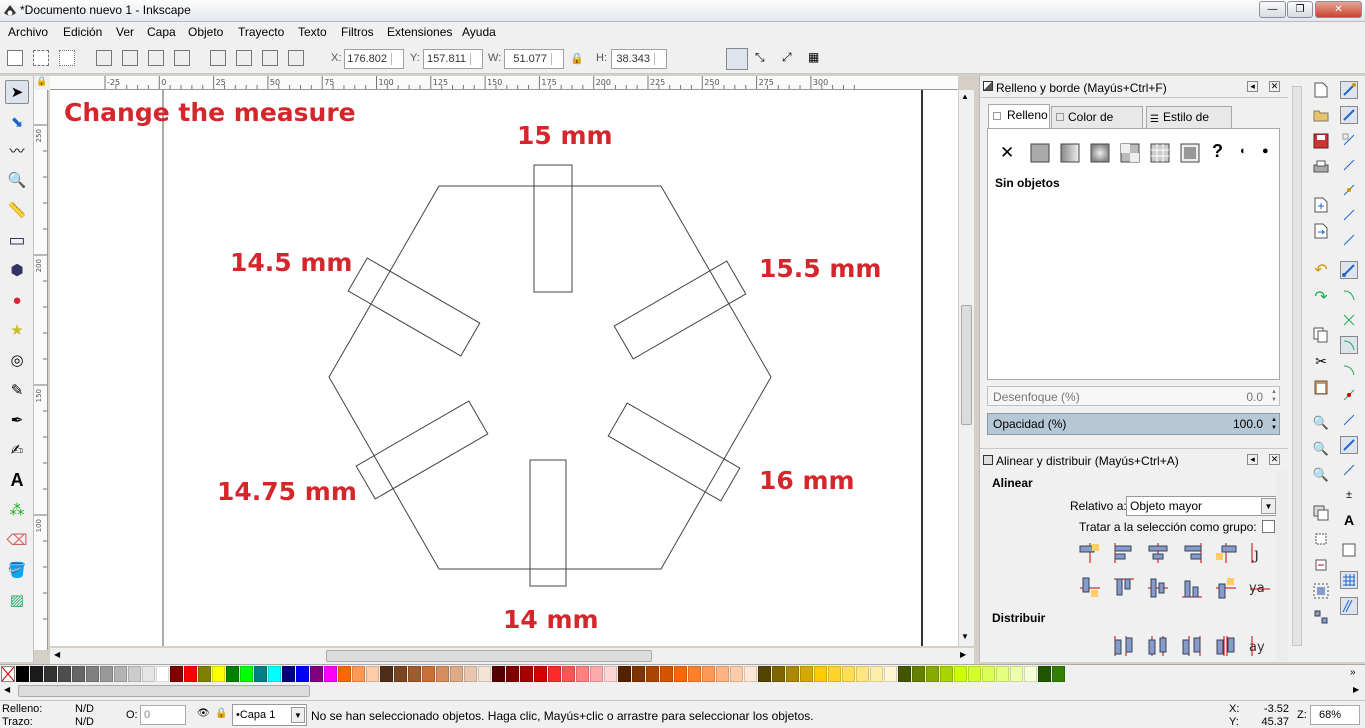  I want to click on align-collapse-icon: ◂, so click(1252, 459).